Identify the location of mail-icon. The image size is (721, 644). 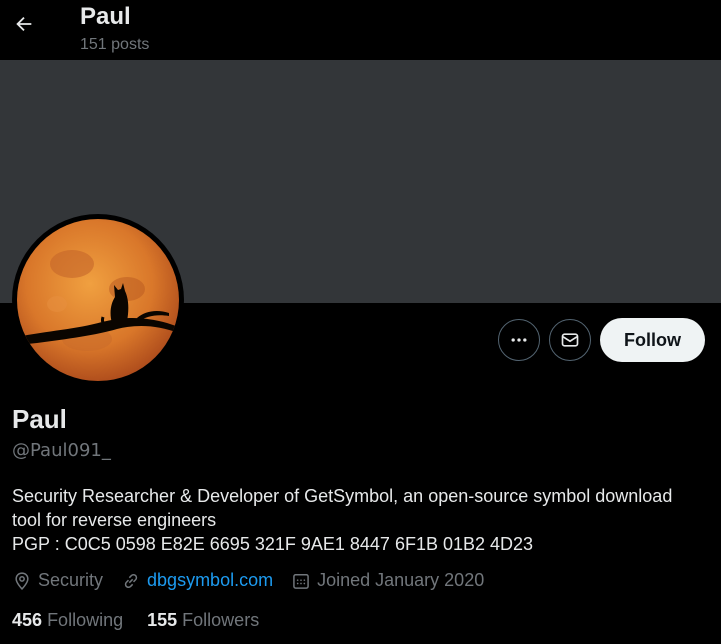
(570, 340).